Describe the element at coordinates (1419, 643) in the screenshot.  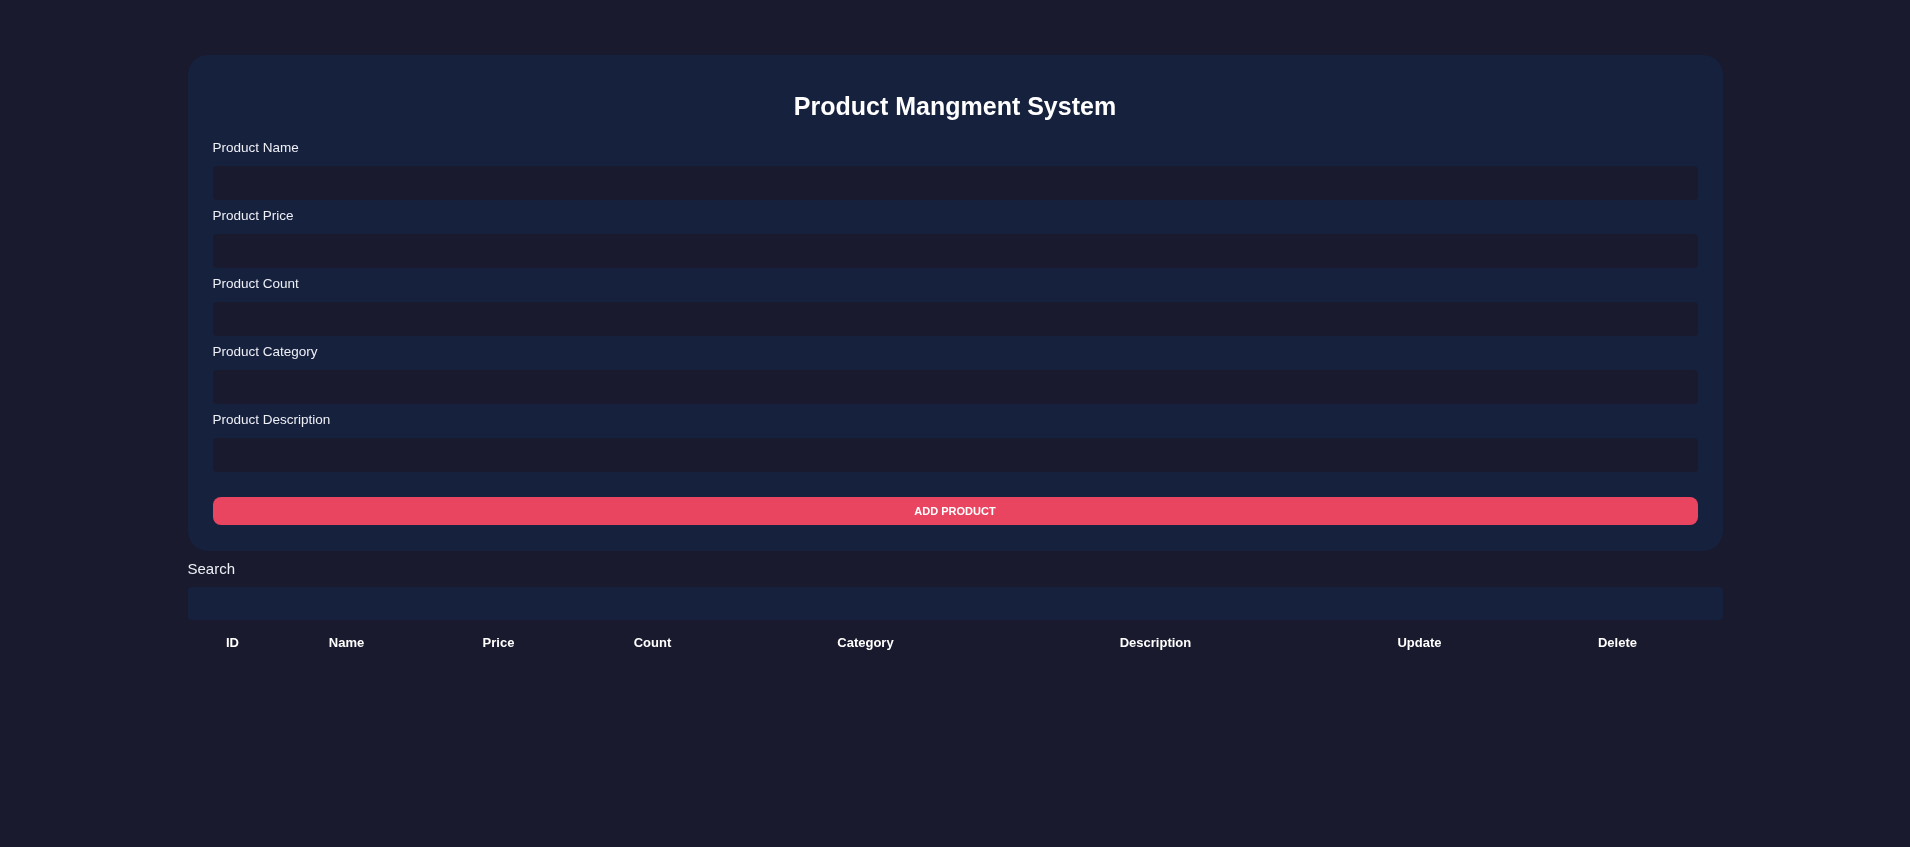
I see `column-header: Update` at that location.